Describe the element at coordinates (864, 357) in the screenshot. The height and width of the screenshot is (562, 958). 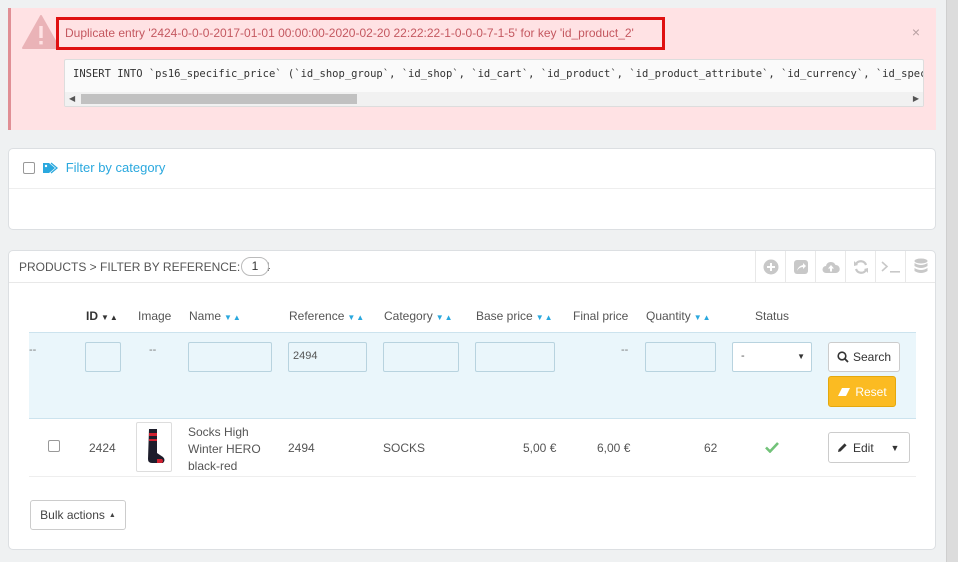
I see `search-button: Search` at that location.